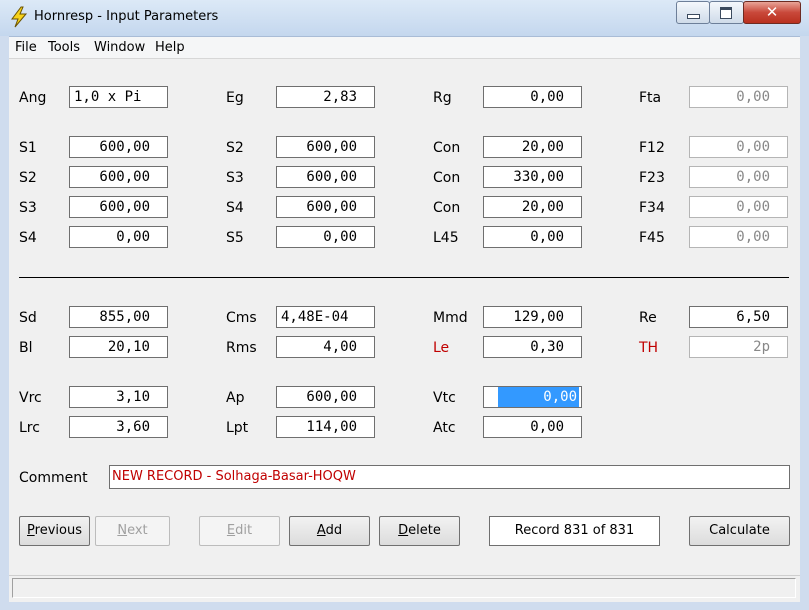 Image resolution: width=809 pixels, height=610 pixels. I want to click on next-label: ext, so click(137, 530).